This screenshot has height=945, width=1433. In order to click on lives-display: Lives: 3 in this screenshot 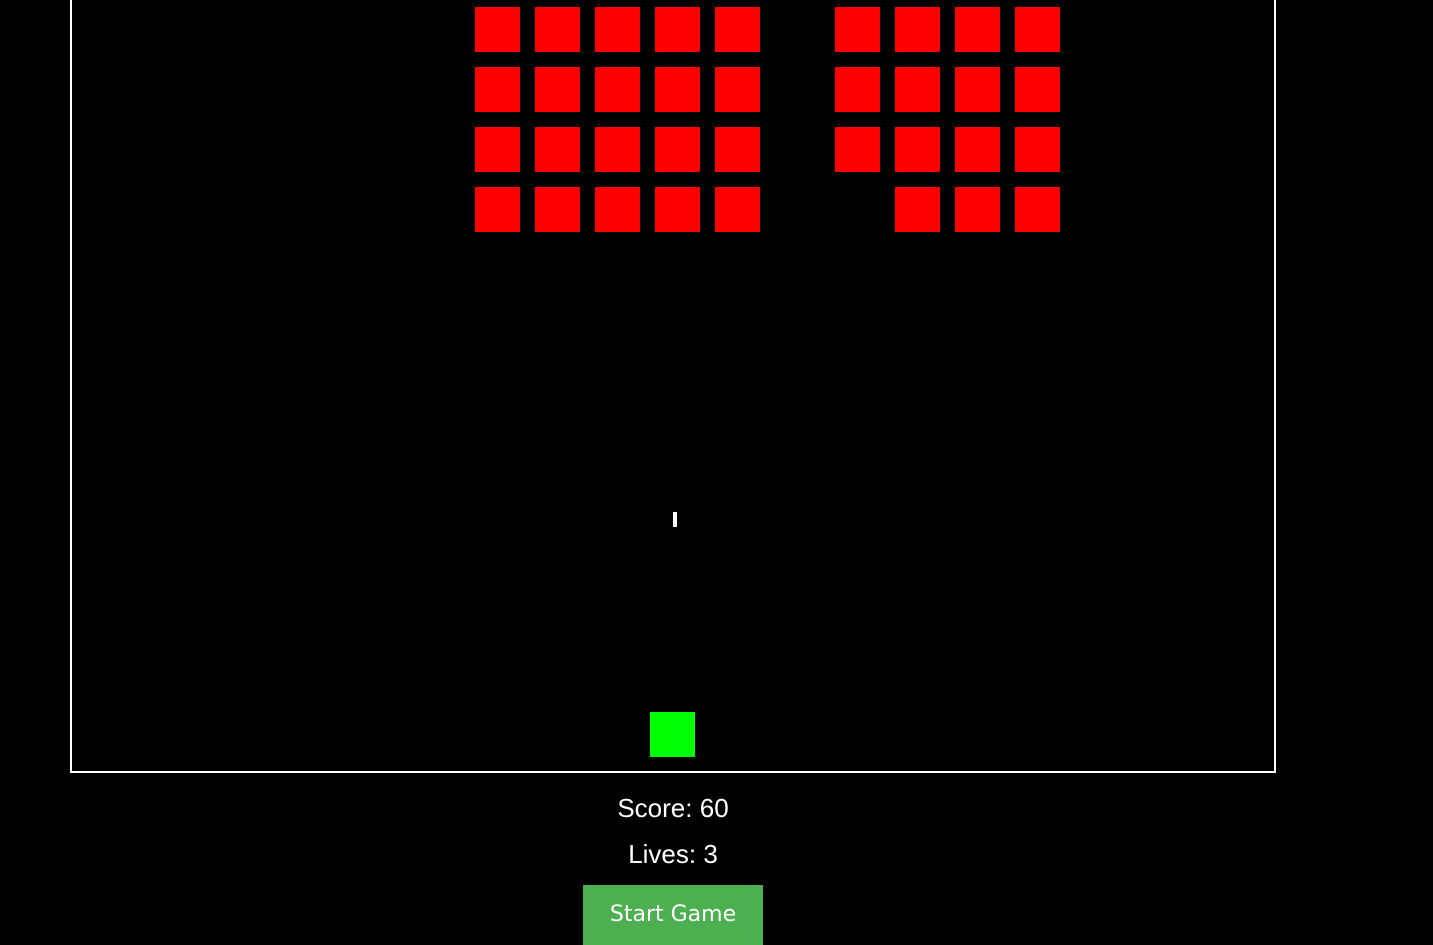, I will do `click(673, 854)`.